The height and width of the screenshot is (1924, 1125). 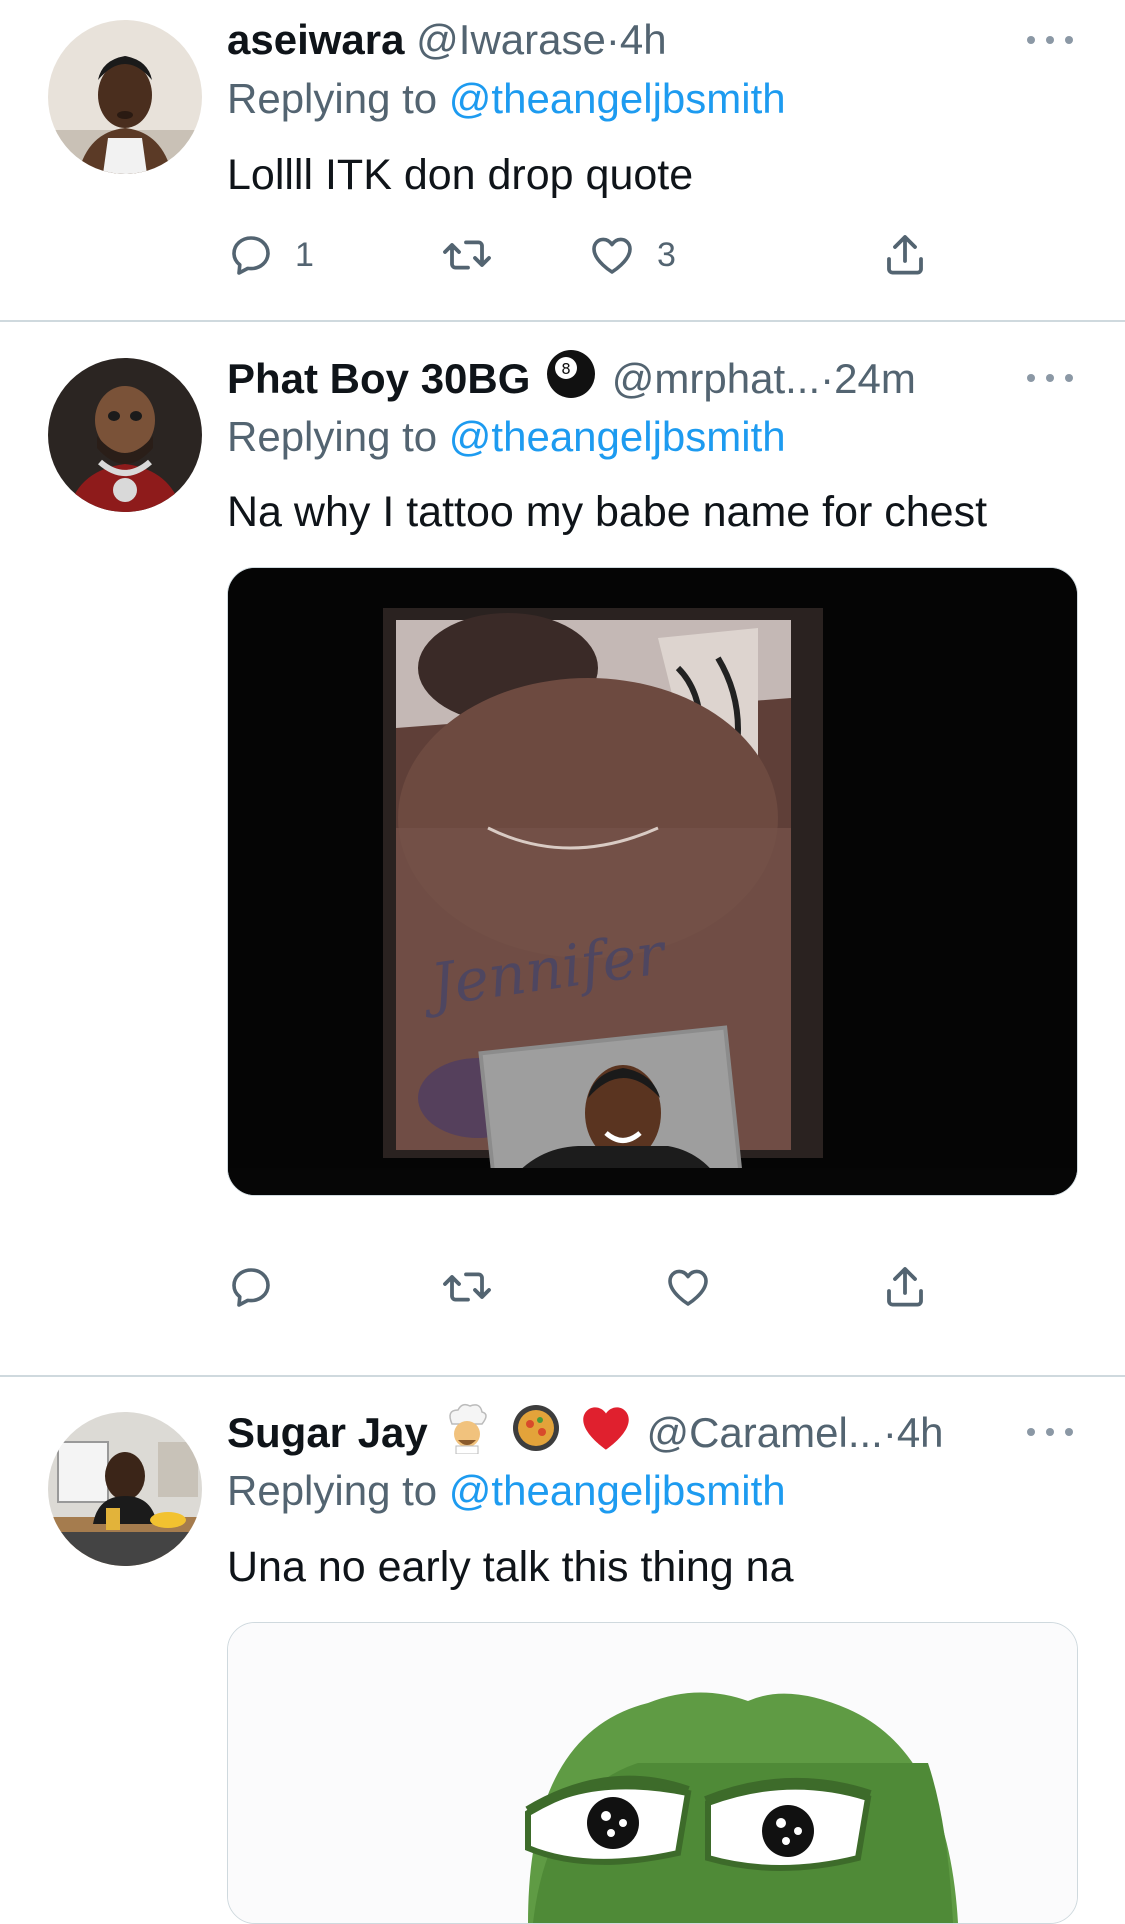 I want to click on tweet-text: Una no early talk this thing na, so click(x=510, y=1567).